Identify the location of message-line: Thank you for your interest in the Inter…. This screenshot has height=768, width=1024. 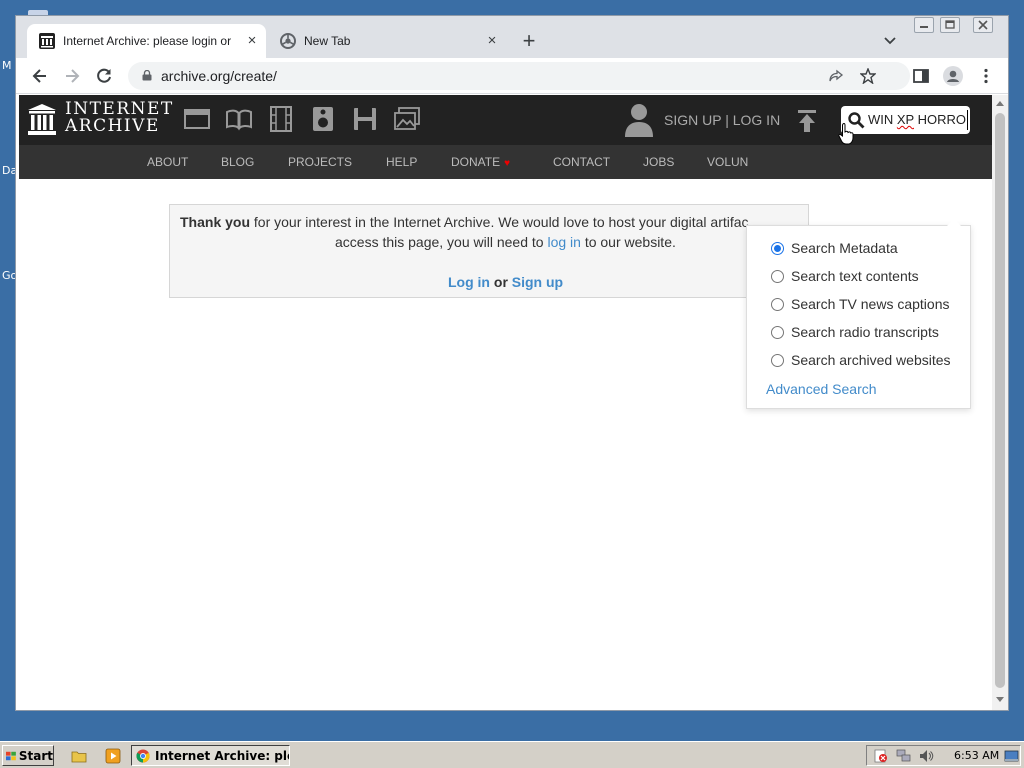
(464, 222).